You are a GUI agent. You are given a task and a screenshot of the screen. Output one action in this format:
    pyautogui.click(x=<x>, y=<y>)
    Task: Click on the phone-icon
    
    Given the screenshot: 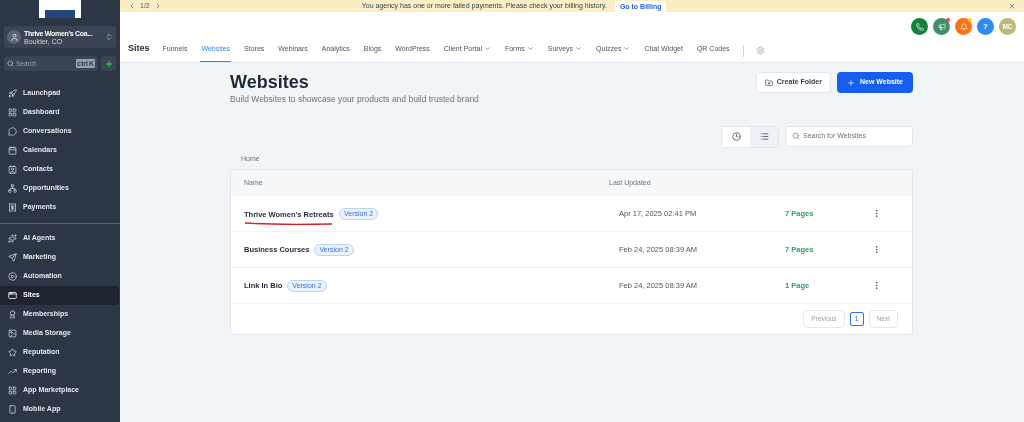 What is the action you would take?
    pyautogui.click(x=919, y=26)
    